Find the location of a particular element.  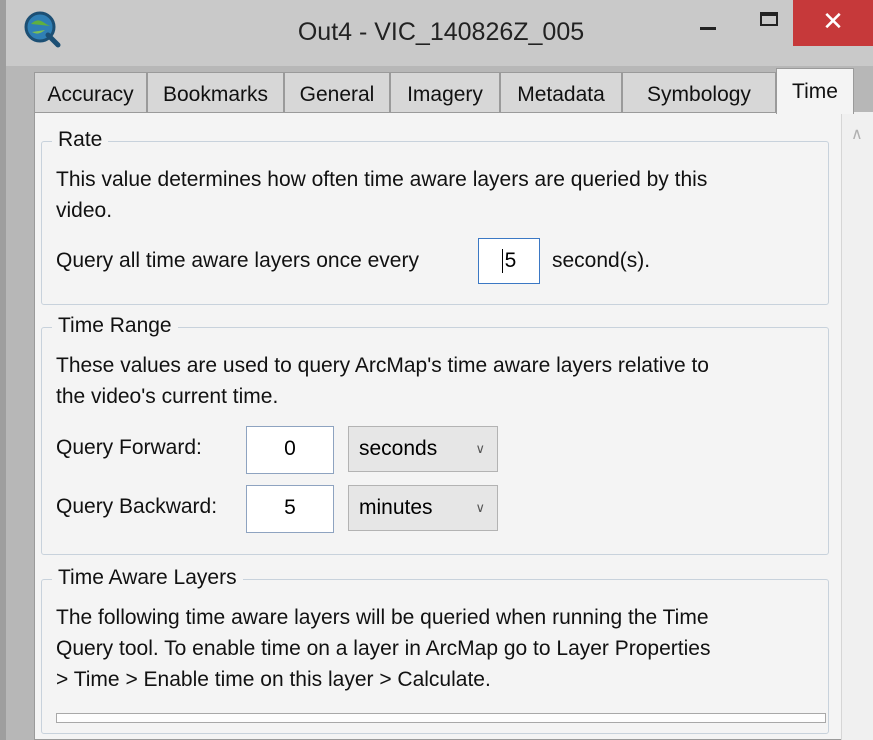

tab-imagery: Imagery is located at coordinates (445, 92).